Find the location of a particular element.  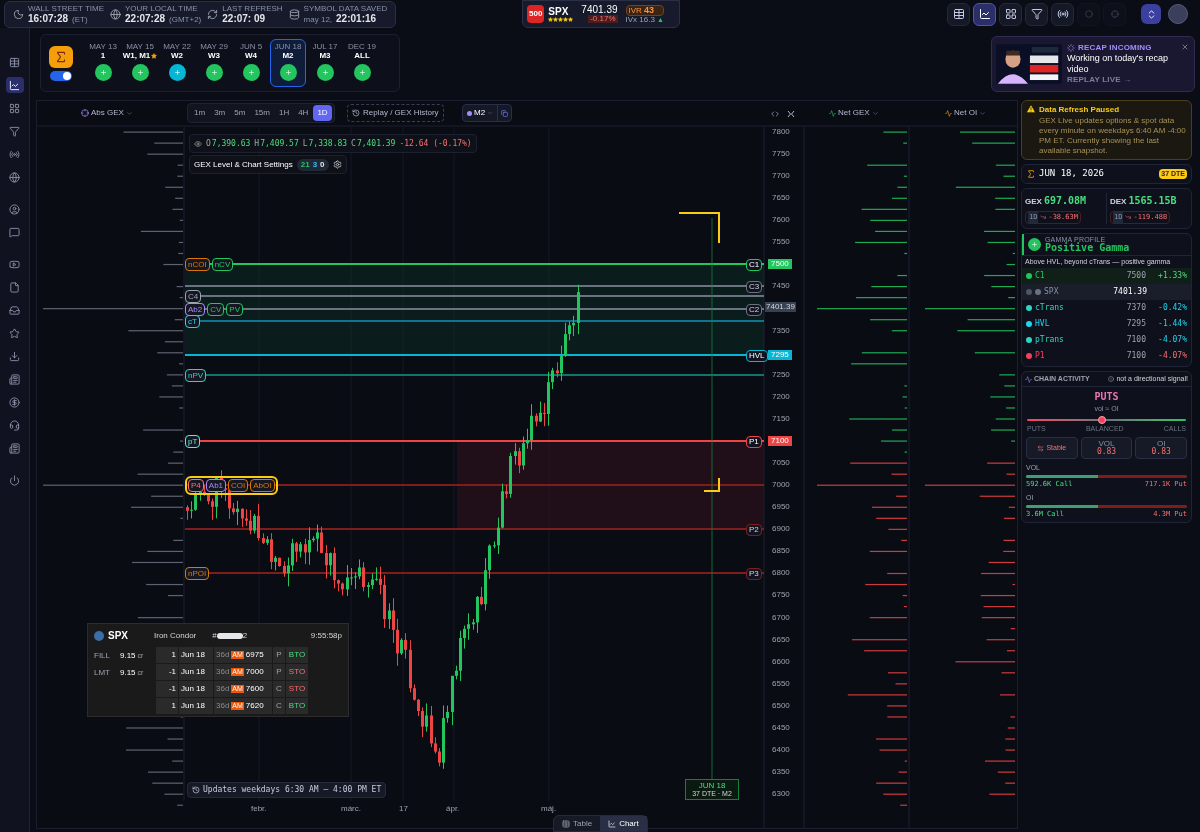

alert-text: GEX Live updates options & spot data every minute on weekdays 6:40 AM -4:00 PM ET. Currently showing the last available snapshot. is located at coordinates (1113, 136).